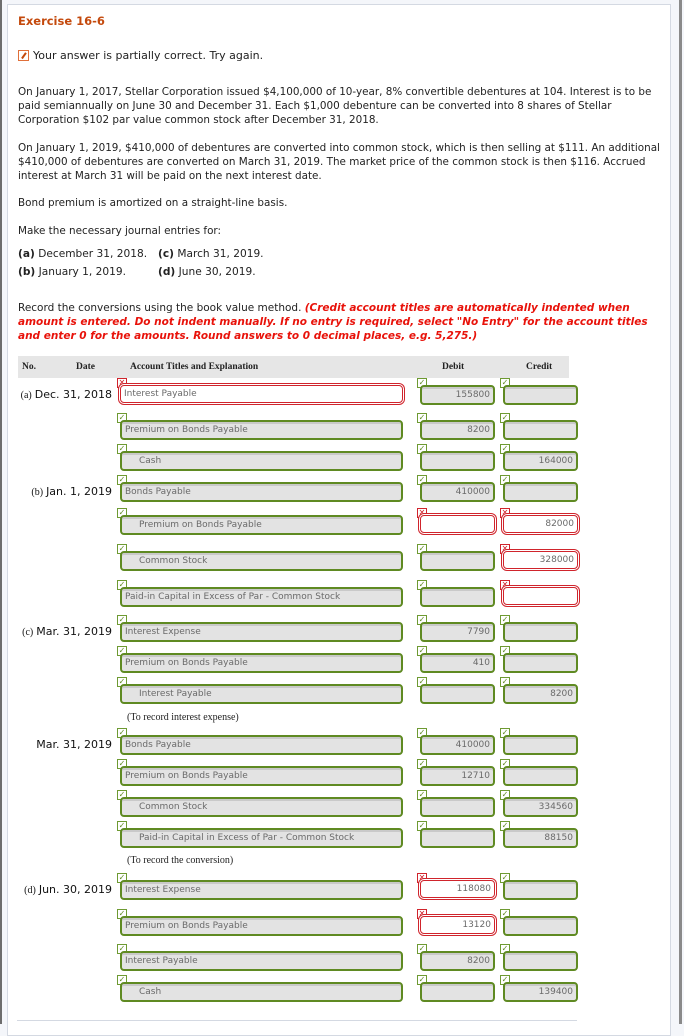 The width and height of the screenshot is (684, 1036). I want to click on part-label: (a), so click(26, 254).